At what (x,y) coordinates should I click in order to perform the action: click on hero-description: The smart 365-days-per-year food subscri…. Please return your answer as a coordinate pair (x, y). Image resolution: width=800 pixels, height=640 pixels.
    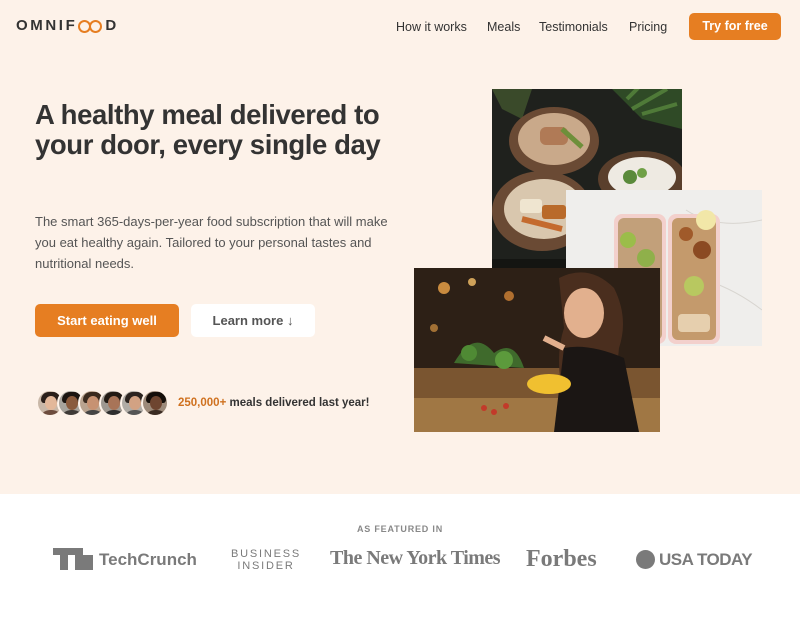
    Looking at the image, I should click on (211, 242).